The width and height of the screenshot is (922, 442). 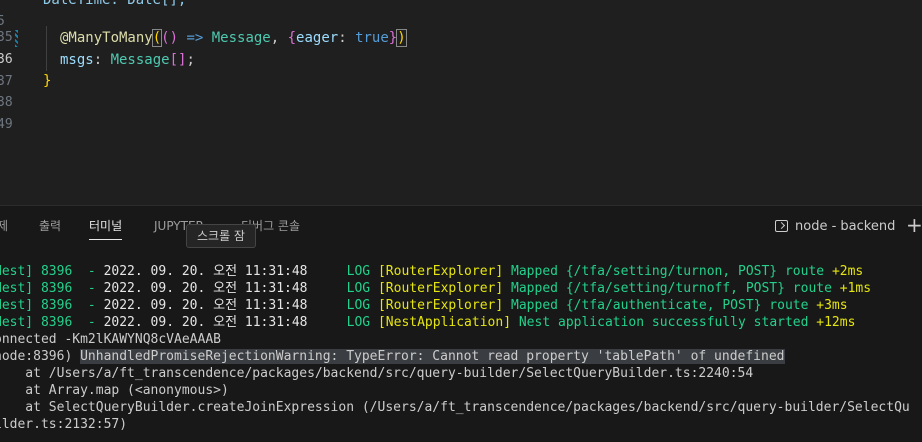 What do you see at coordinates (781, 226) in the screenshot?
I see `terminal-icon` at bounding box center [781, 226].